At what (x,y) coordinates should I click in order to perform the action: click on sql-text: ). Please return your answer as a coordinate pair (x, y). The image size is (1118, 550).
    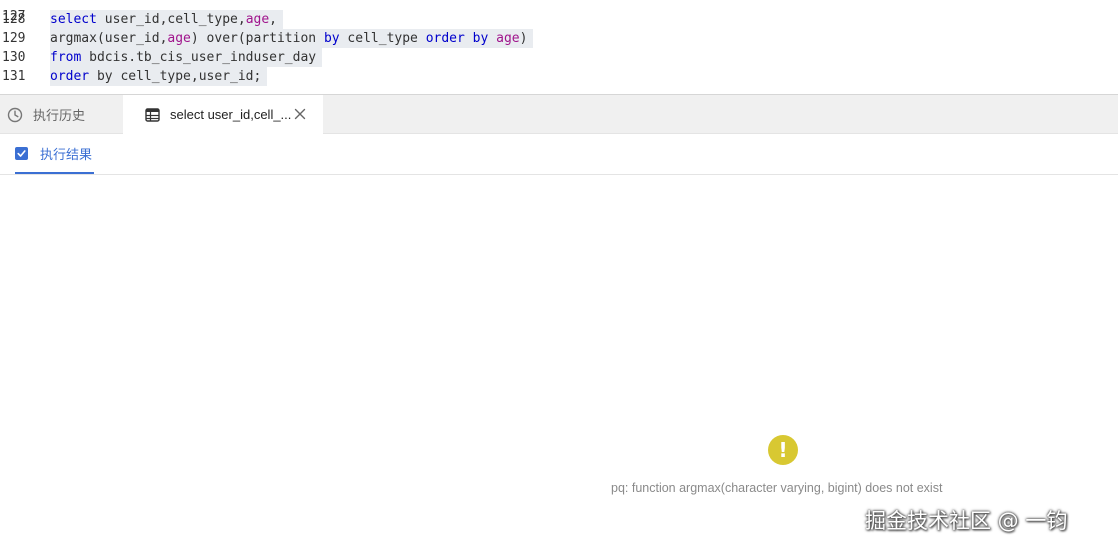
    Looking at the image, I should click on (523, 38).